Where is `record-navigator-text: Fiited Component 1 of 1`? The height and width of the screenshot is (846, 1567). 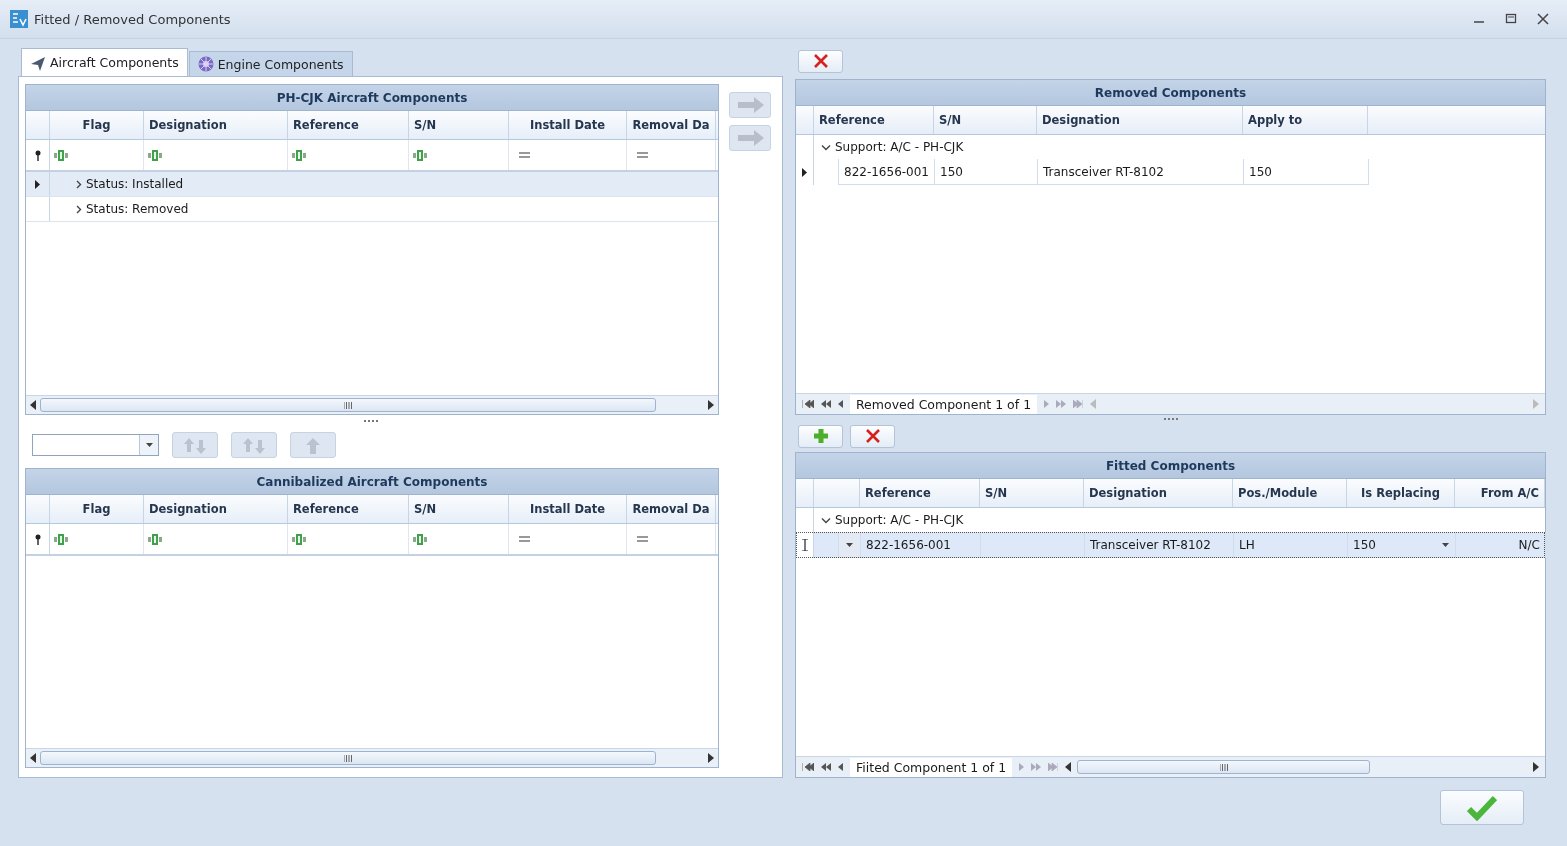
record-navigator-text: Fiited Component 1 of 1 is located at coordinates (931, 767).